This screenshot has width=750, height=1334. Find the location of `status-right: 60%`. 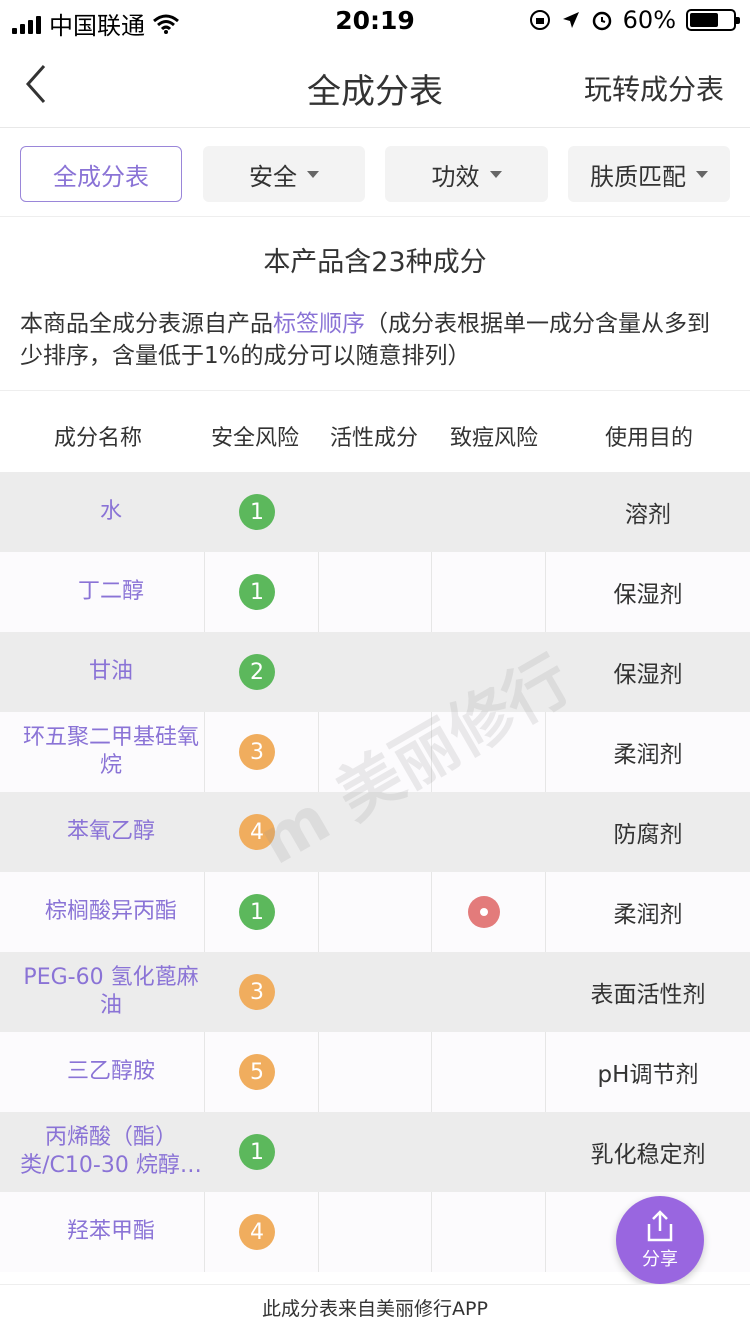

status-right: 60% is located at coordinates (634, 20).